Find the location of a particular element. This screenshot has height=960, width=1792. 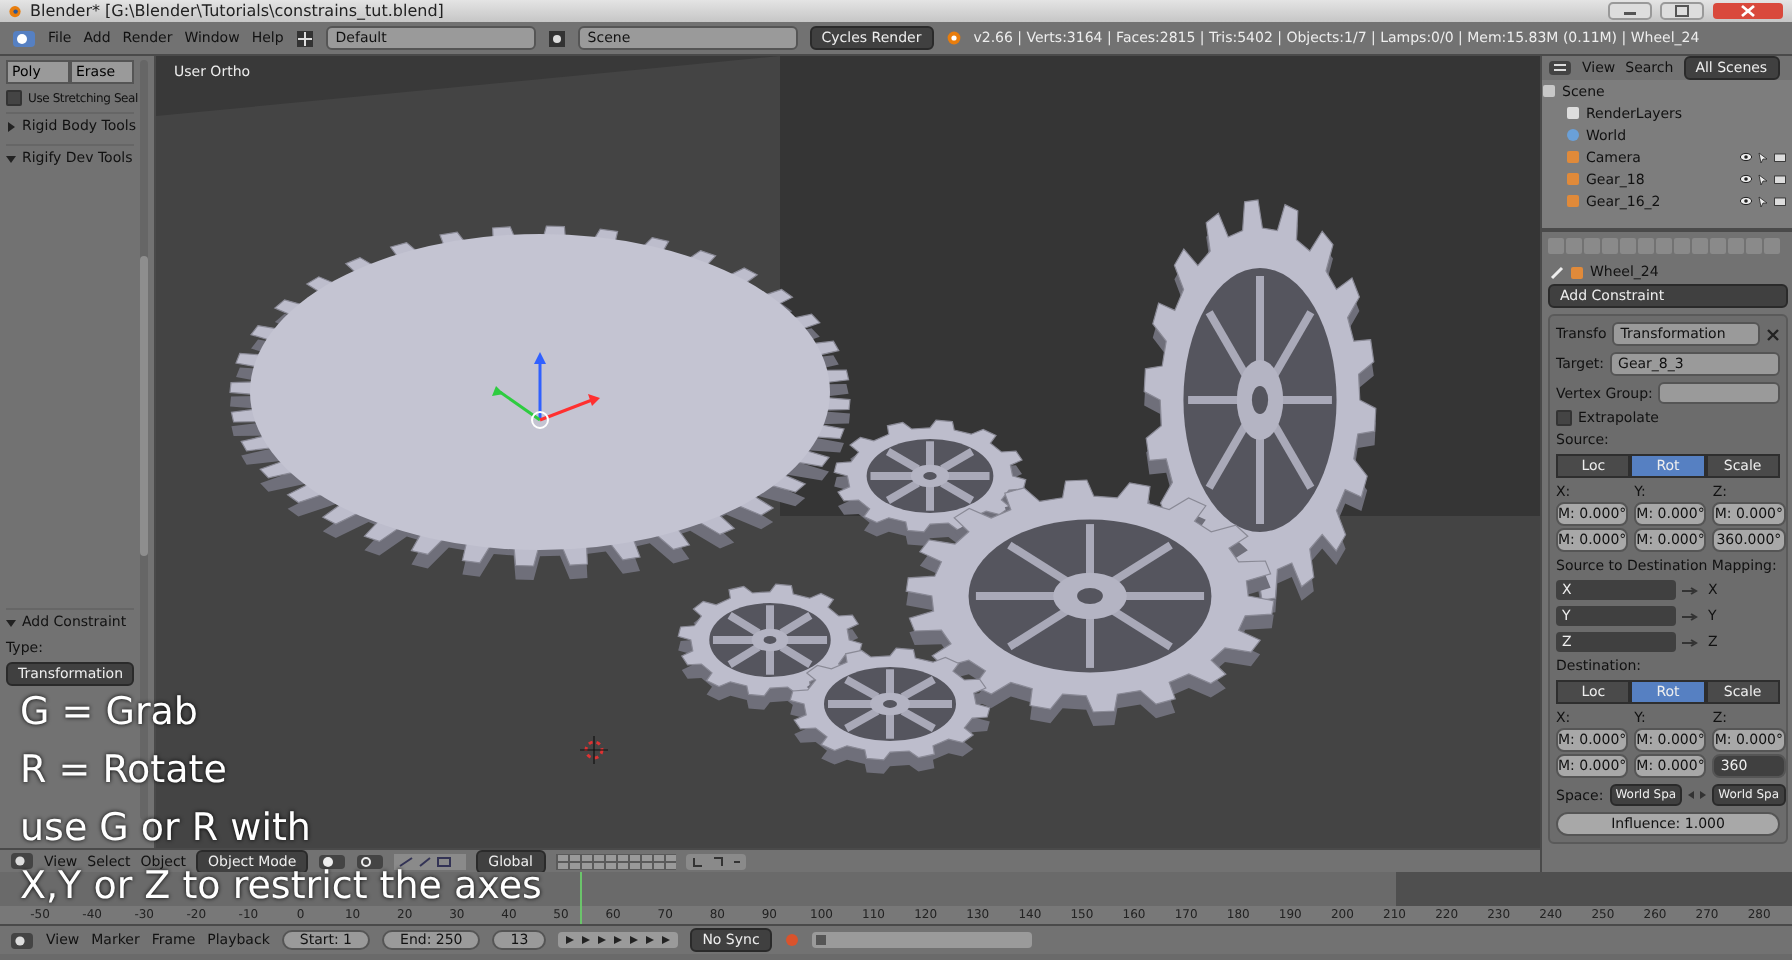

3d-cursor-icon is located at coordinates (594, 750).